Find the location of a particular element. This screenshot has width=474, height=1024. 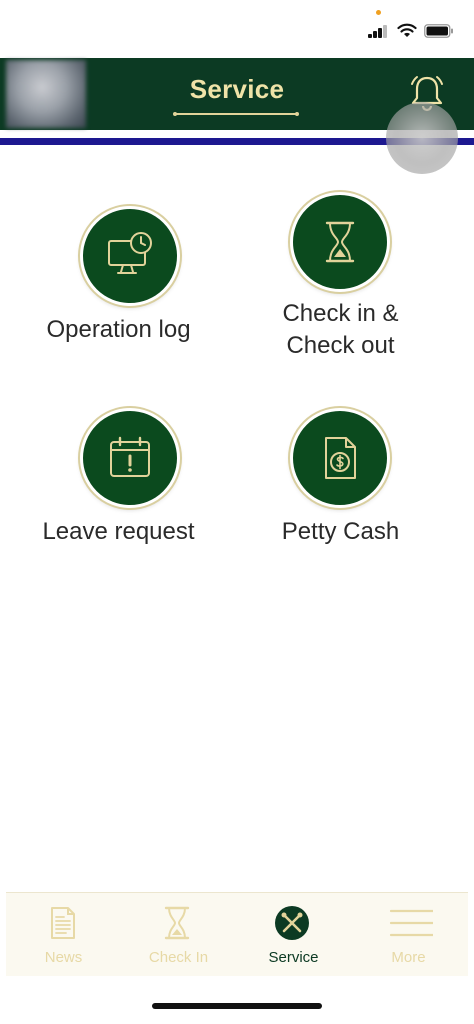

tab-check-in: Check In is located at coordinates (178, 935).